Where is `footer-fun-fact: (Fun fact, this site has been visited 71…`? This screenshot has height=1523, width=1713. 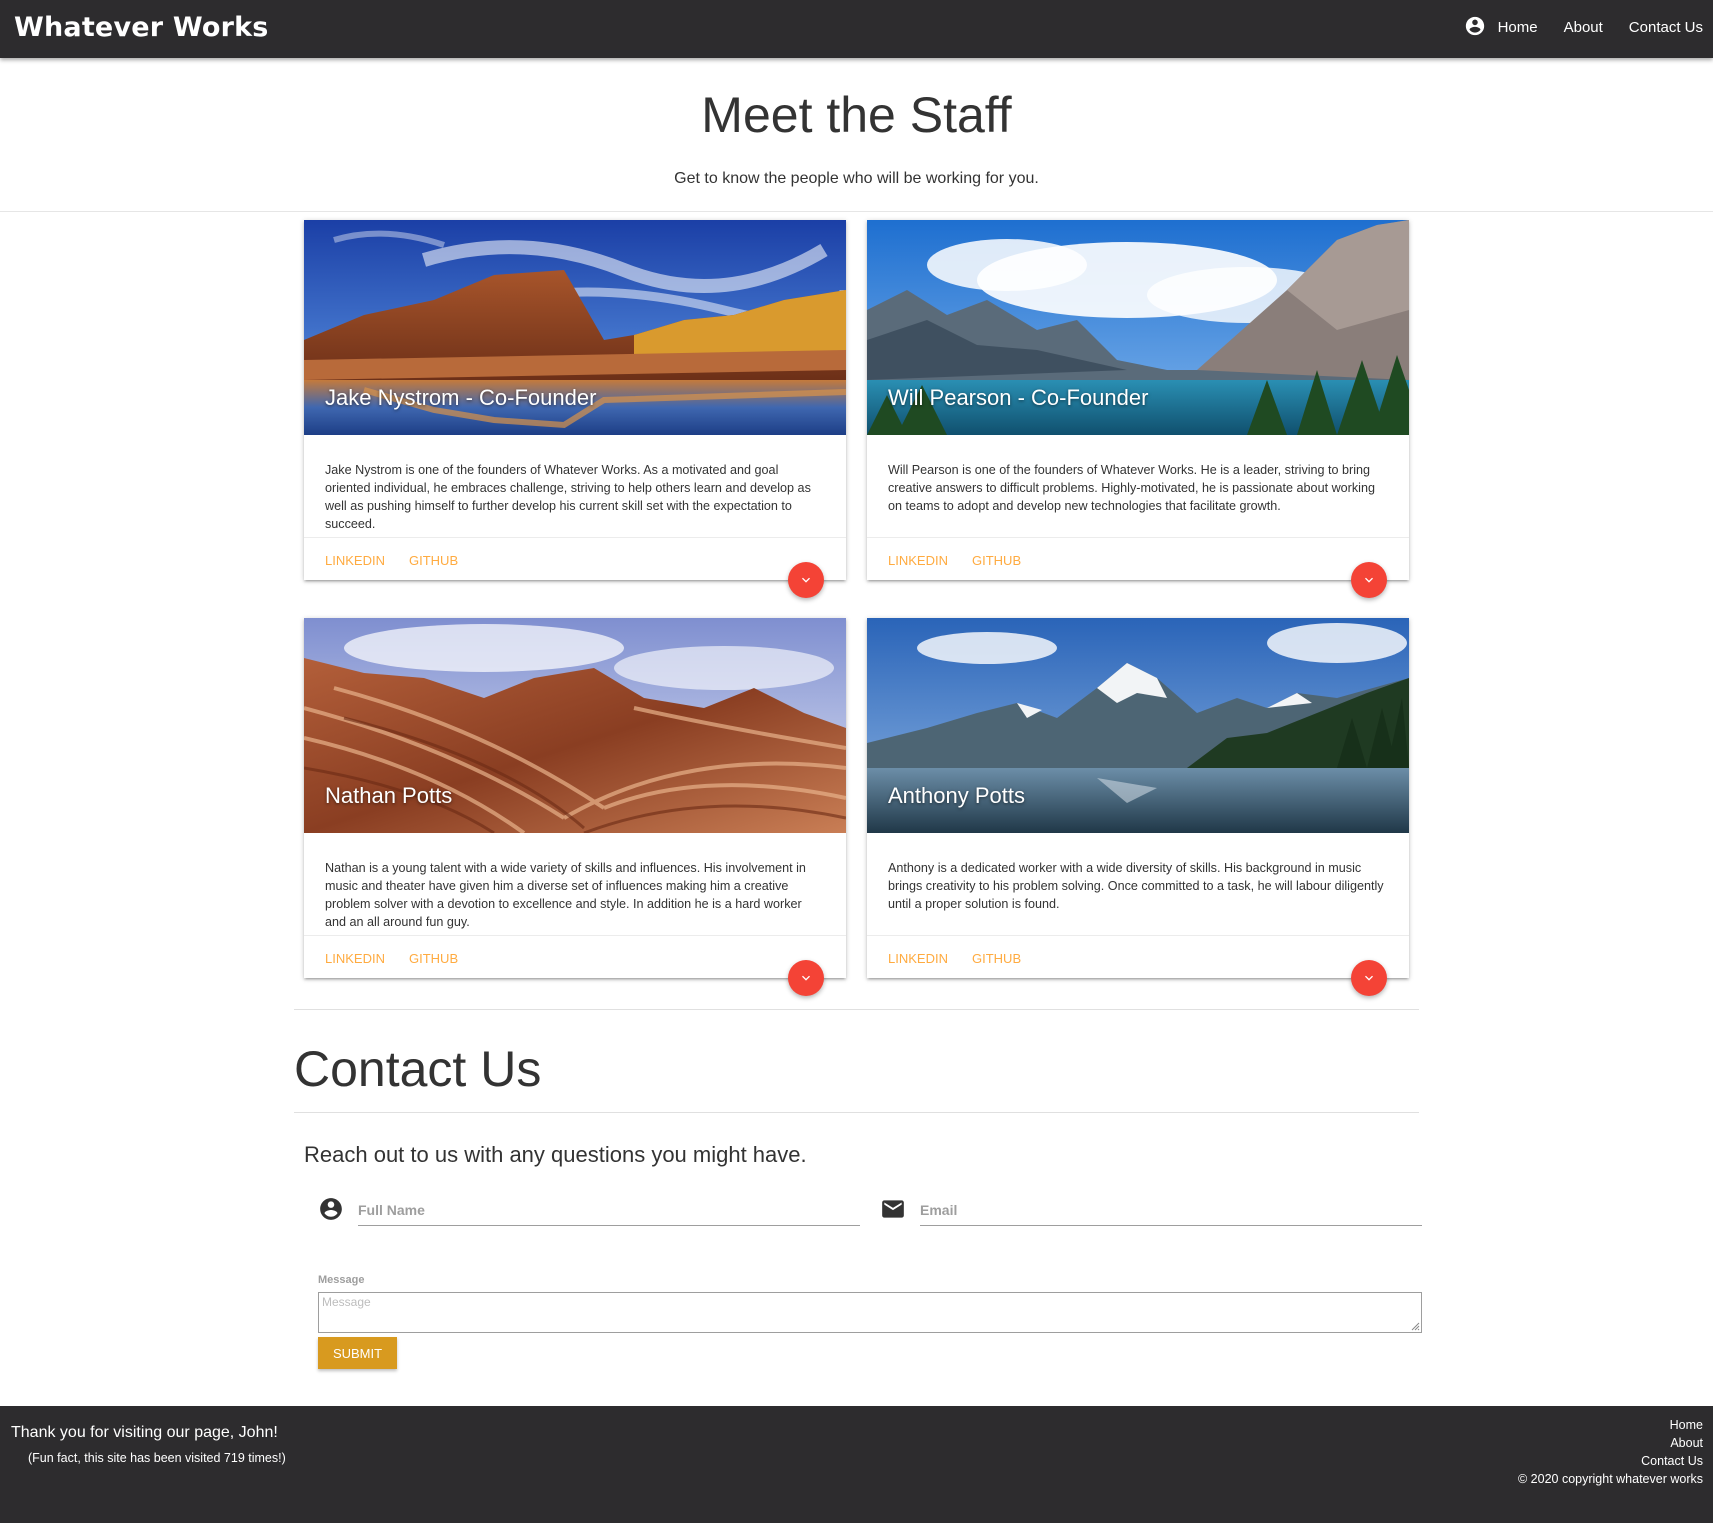
footer-fun-fact: (Fun fact, this site has been visited 71… is located at coordinates (157, 1458).